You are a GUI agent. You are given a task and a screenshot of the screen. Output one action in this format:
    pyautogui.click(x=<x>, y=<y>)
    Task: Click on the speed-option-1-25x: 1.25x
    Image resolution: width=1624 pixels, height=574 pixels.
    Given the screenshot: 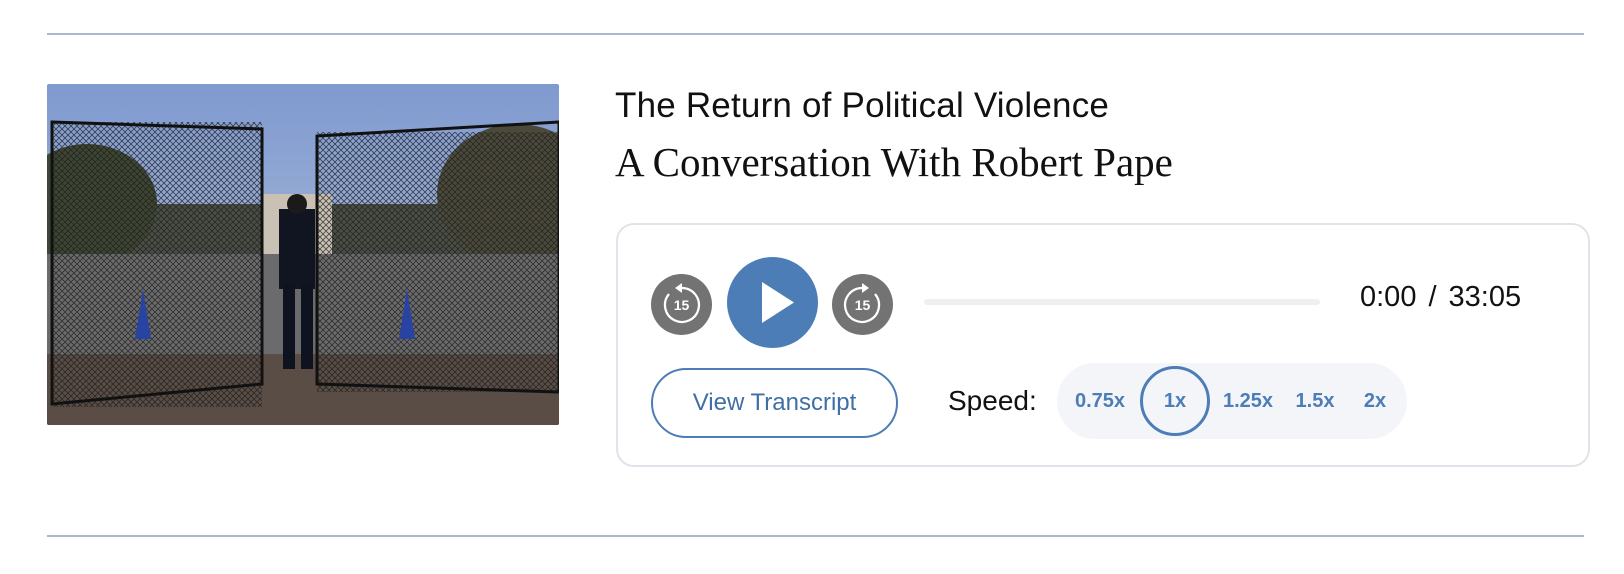 What is the action you would take?
    pyautogui.click(x=1248, y=401)
    